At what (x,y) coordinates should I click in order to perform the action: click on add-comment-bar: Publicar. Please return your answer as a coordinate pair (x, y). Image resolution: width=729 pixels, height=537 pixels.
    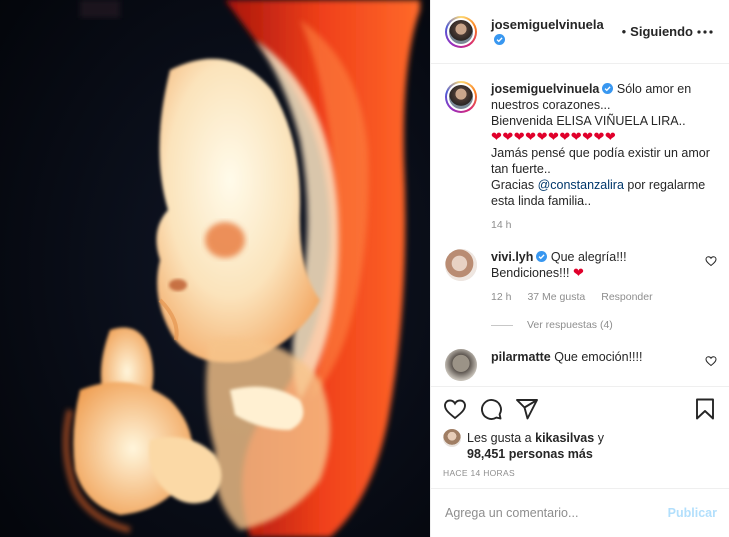
    Looking at the image, I should click on (580, 512).